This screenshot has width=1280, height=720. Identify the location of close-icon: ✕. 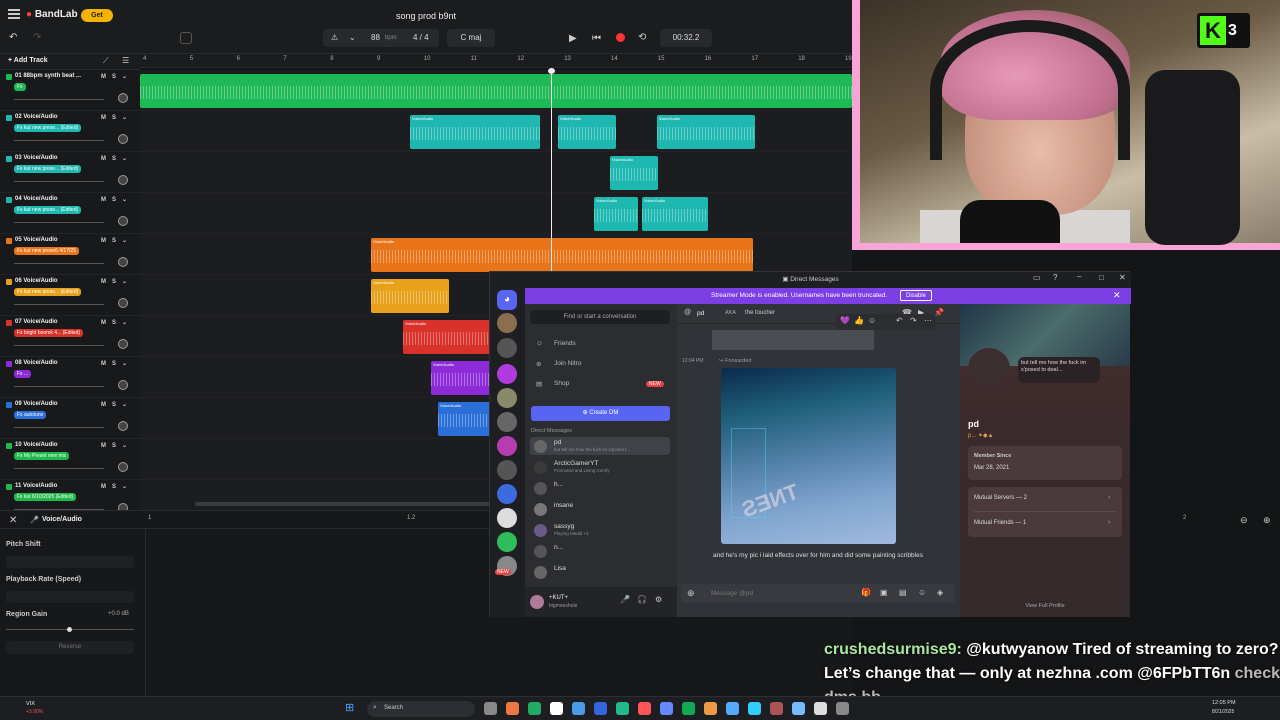
(13, 520).